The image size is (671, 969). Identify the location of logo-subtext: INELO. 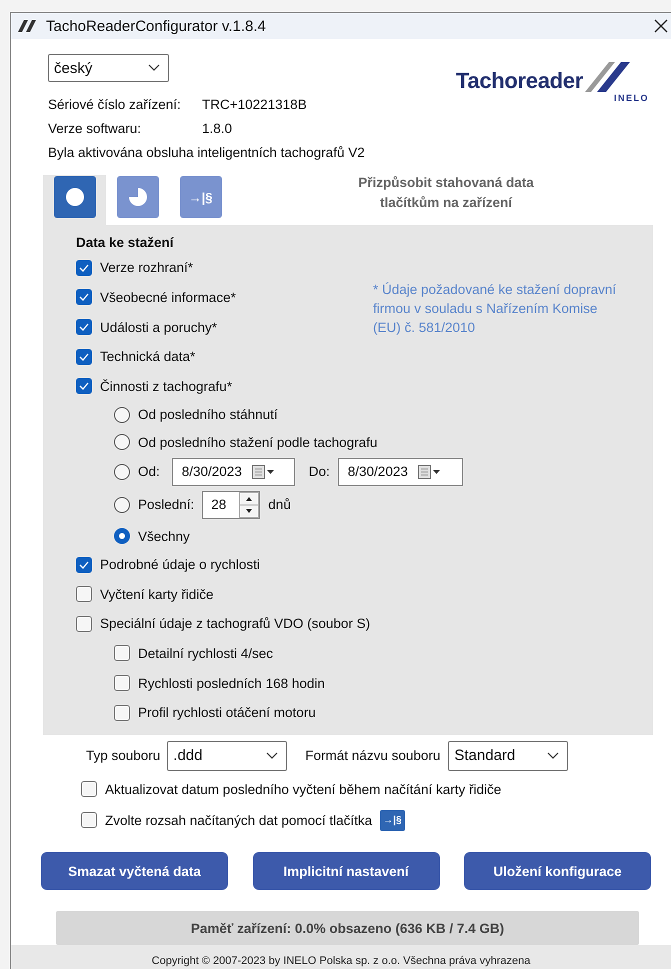
(631, 98).